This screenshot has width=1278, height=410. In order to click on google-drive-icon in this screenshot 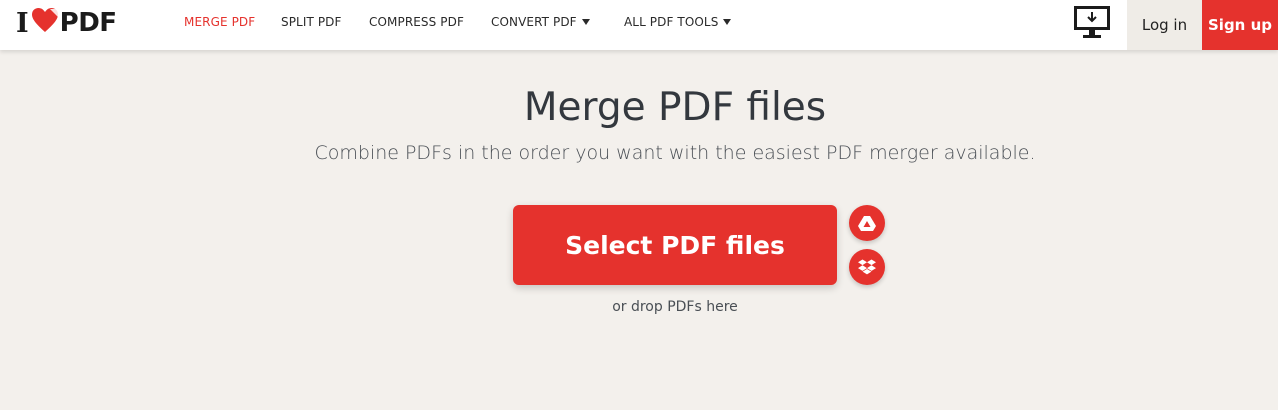, I will do `click(867, 223)`.